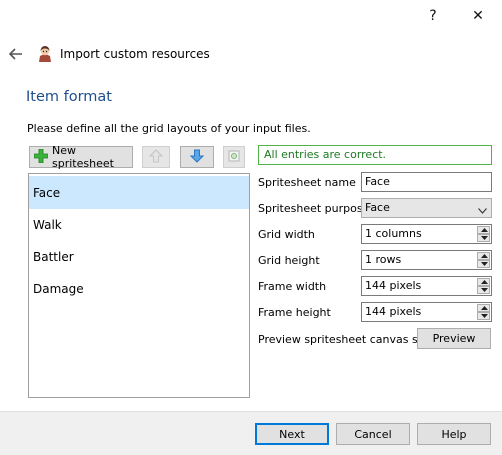  I want to click on list-item: Damage, so click(139, 288).